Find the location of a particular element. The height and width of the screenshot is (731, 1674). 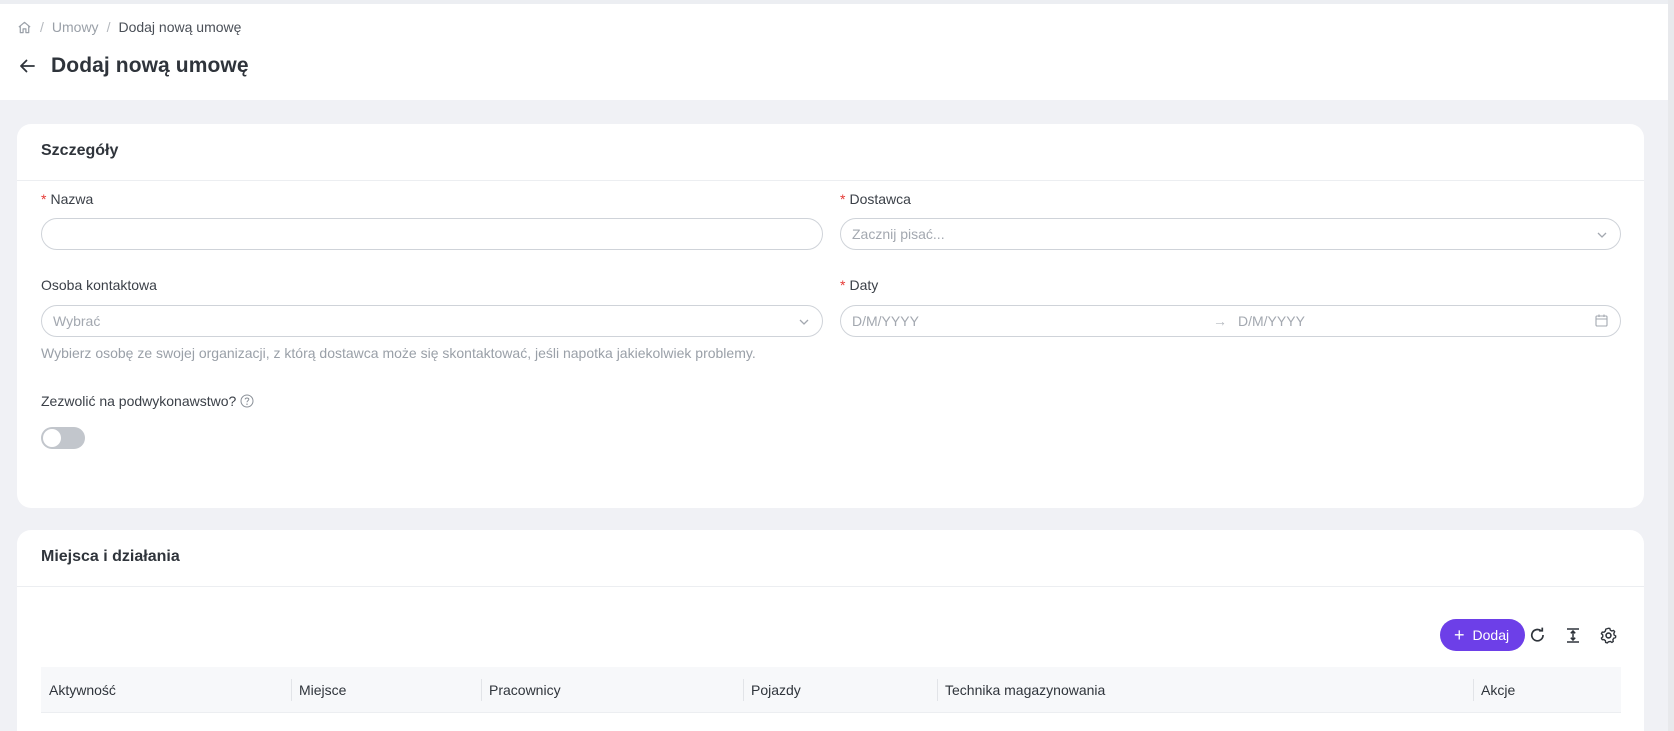

column-header-activity: Aktywność is located at coordinates (166, 689).